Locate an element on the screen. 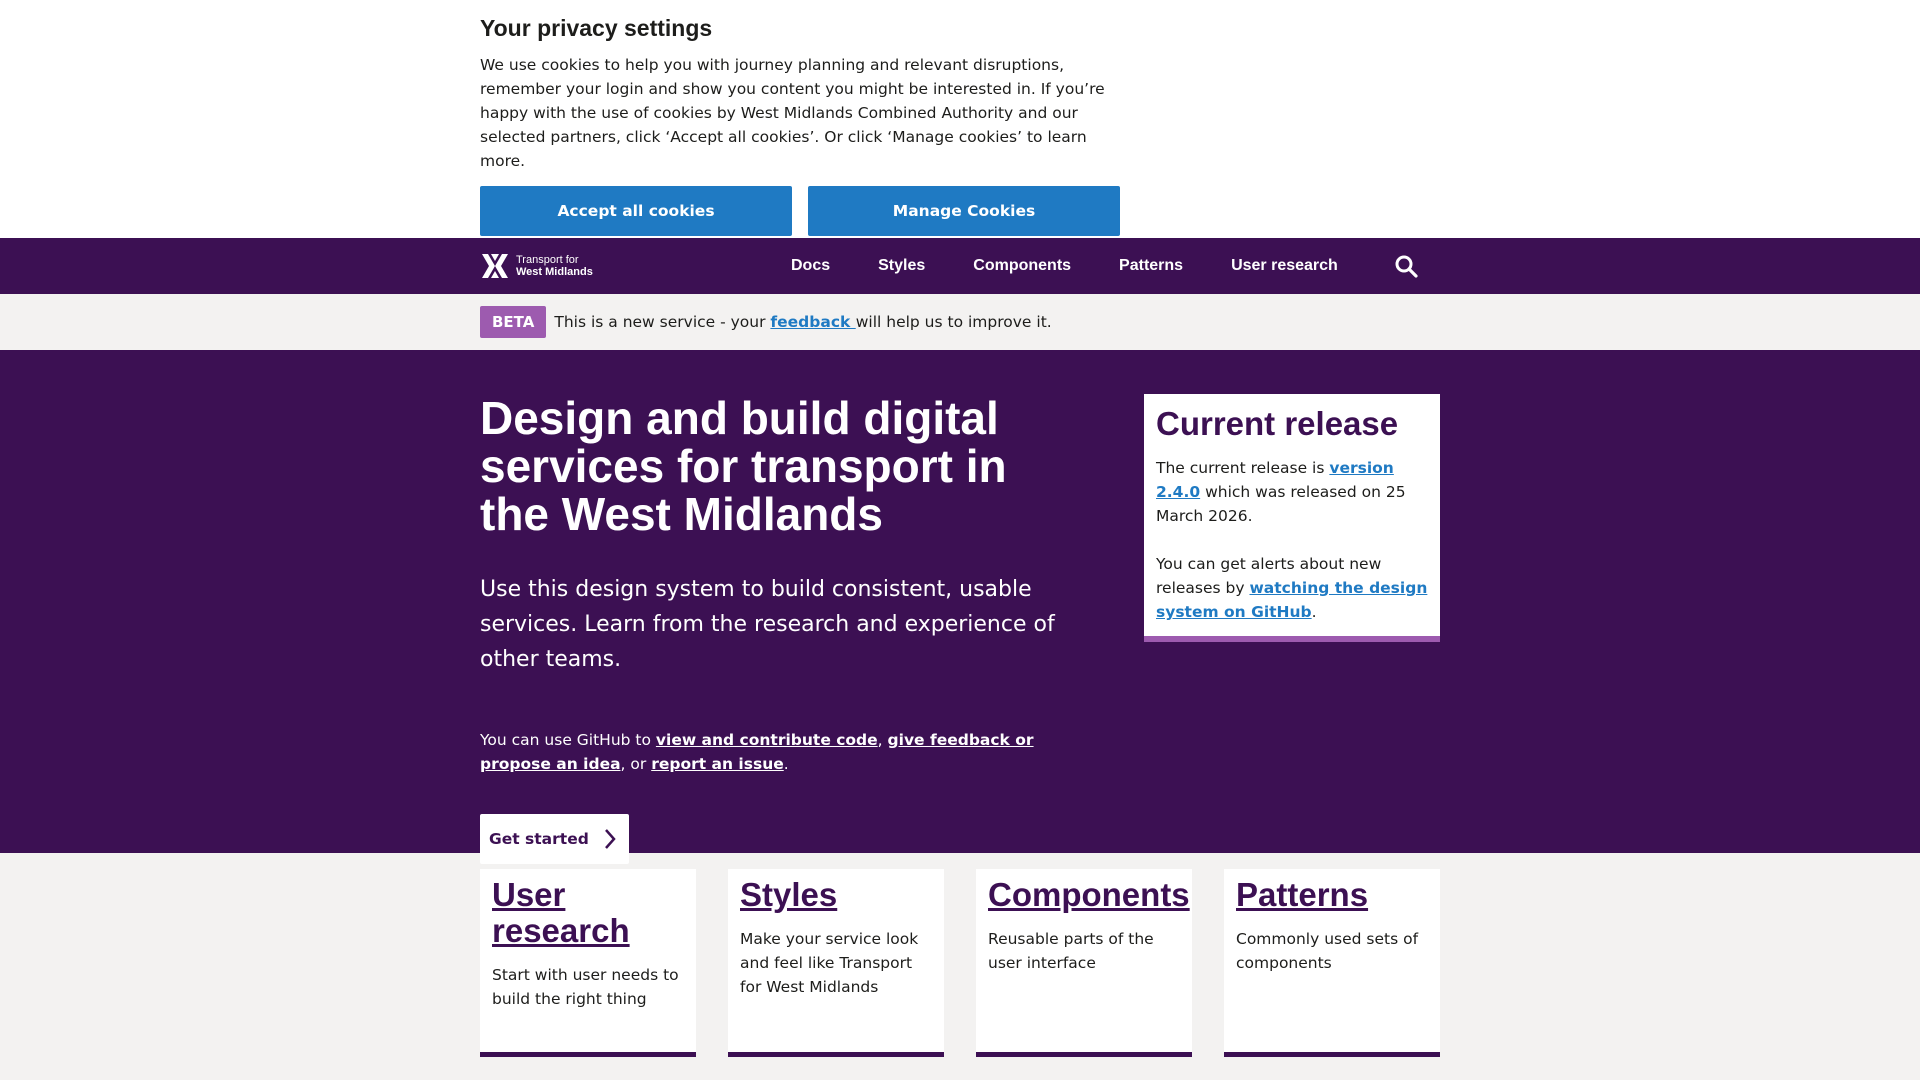 Image resolution: width=1920 pixels, height=1080 pixels. nav-components: Components is located at coordinates (1022, 266).